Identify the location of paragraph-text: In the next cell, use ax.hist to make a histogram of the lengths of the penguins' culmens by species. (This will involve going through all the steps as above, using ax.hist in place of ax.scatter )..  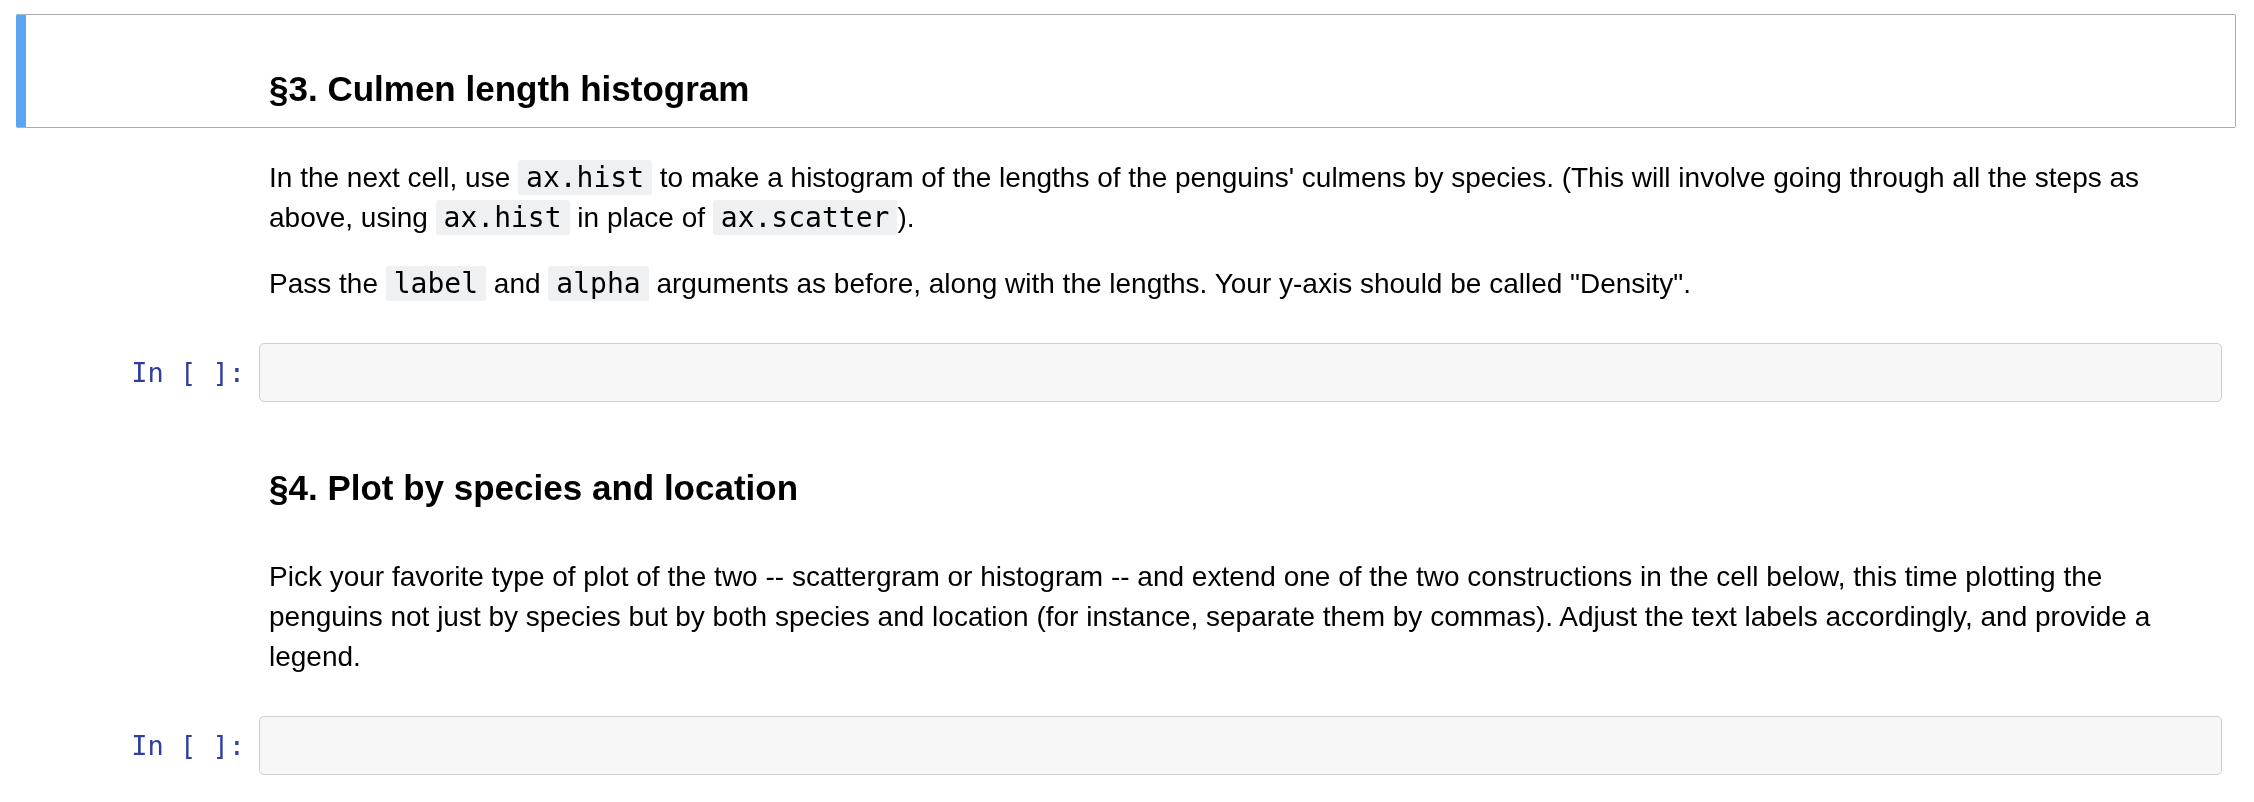
(1205, 198).